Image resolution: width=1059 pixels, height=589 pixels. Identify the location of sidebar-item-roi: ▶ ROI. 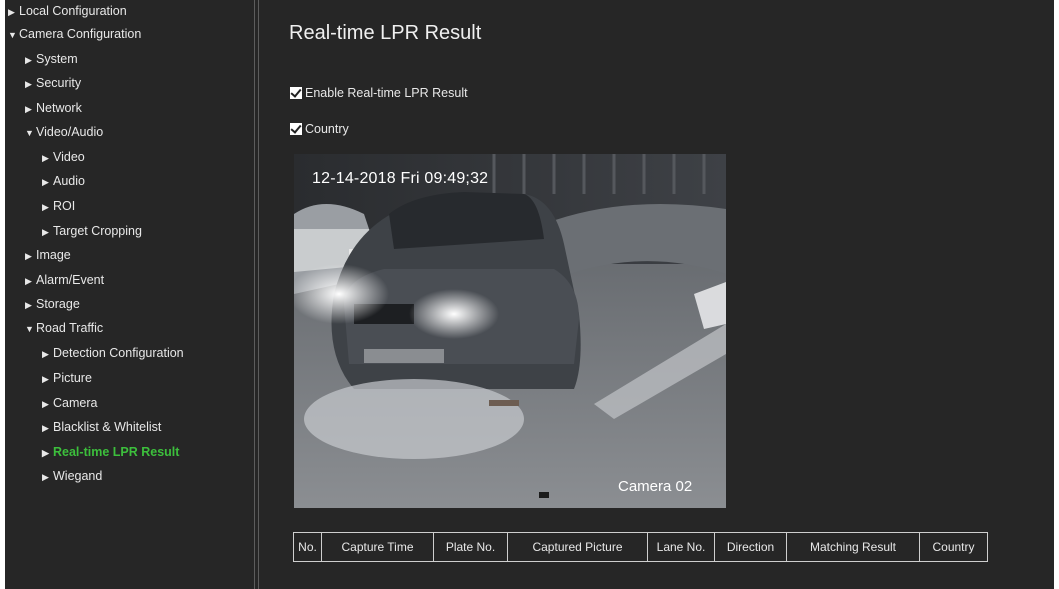
(58, 206).